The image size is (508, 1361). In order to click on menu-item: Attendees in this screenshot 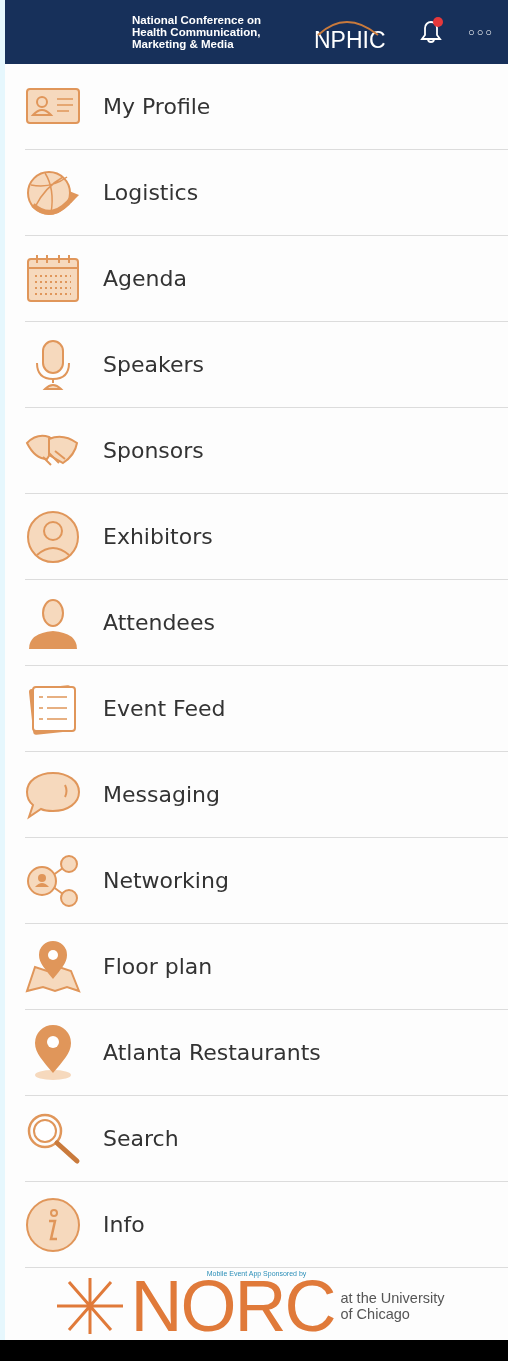, I will do `click(266, 623)`.